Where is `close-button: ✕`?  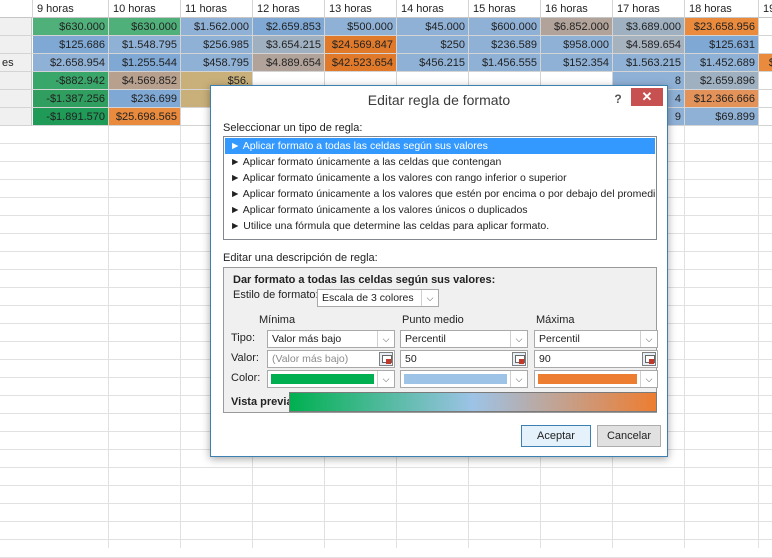 close-button: ✕ is located at coordinates (647, 97).